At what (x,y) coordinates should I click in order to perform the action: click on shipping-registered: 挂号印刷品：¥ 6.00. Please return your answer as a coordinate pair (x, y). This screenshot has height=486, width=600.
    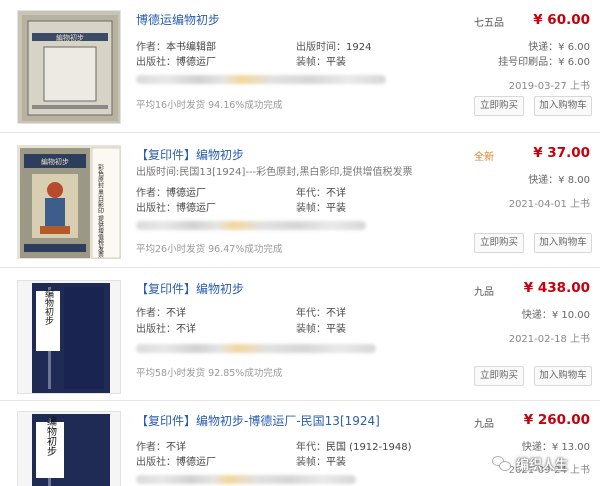
    Looking at the image, I should click on (544, 62).